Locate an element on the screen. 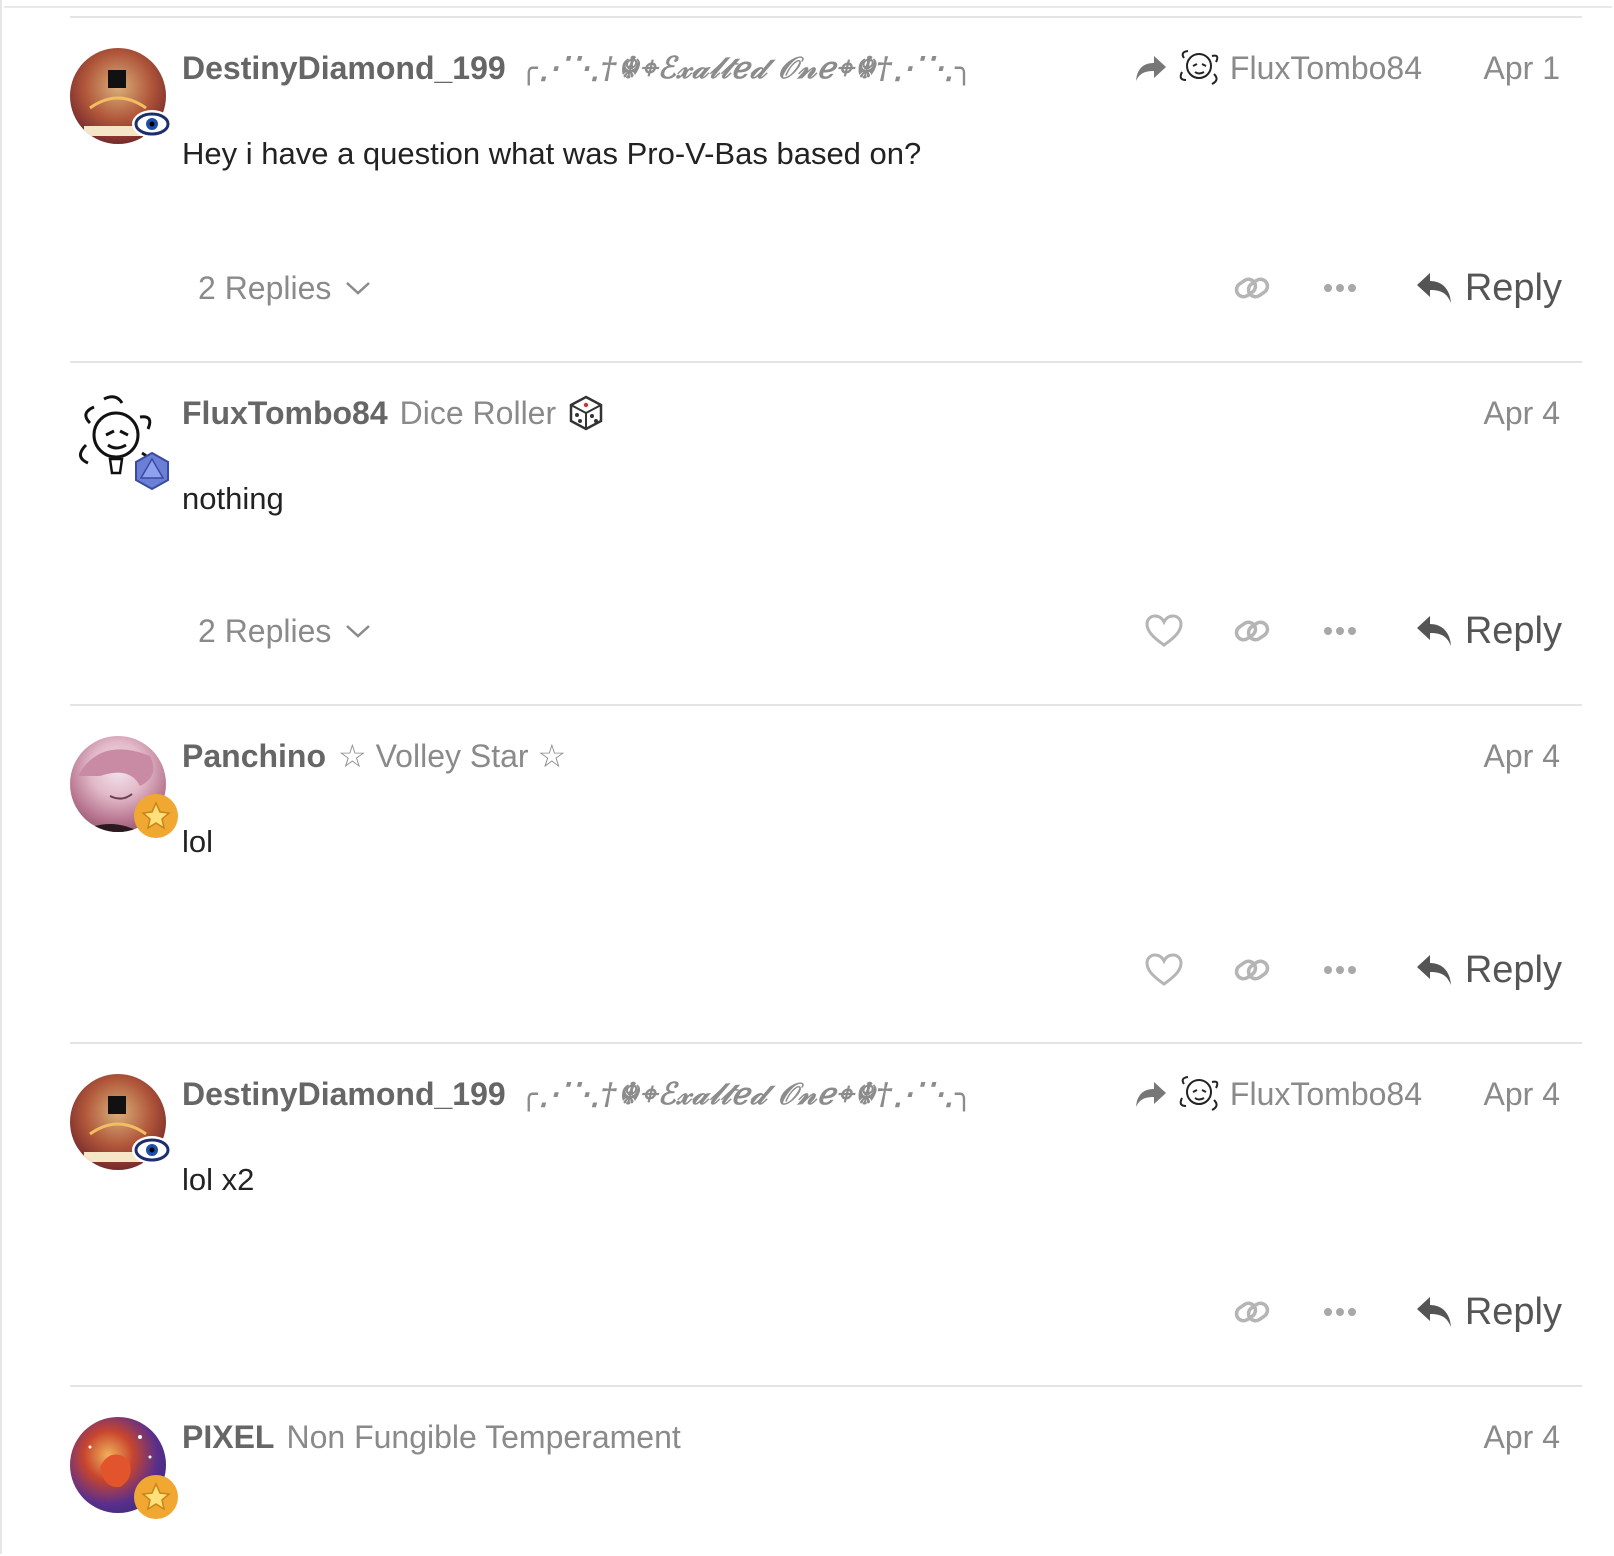 This screenshot has height=1556, width=1614. user-title: ☆ Volley Star ☆ is located at coordinates (452, 756).